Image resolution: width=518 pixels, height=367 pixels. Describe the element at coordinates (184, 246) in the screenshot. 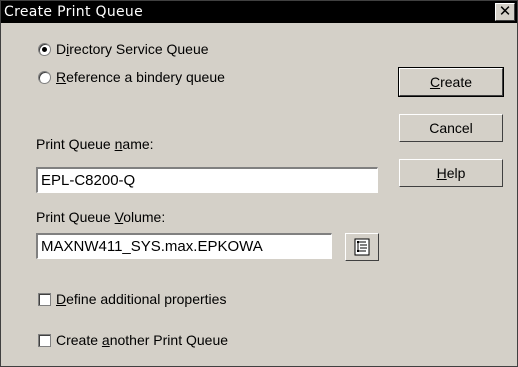

I see `print-queue-volume-input: MAXNW411_SYS.max.EPKOWA` at that location.